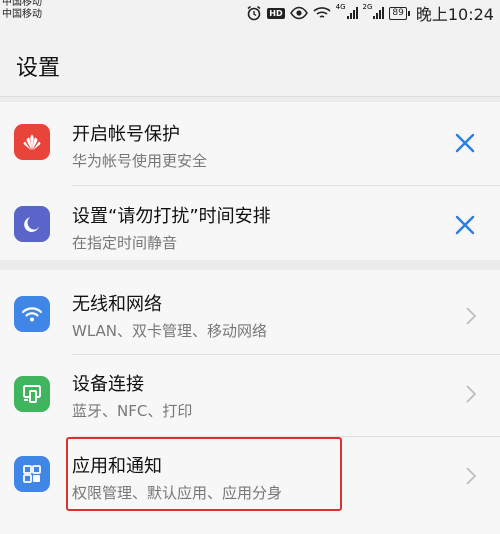 The width and height of the screenshot is (500, 534). What do you see at coordinates (322, 13) in the screenshot?
I see `wifi-status-icon` at bounding box center [322, 13].